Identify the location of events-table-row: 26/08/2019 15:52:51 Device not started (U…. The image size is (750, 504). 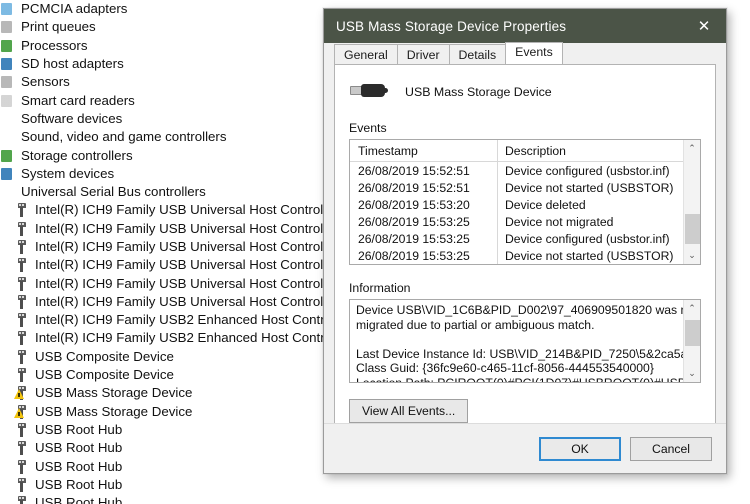
(516, 187).